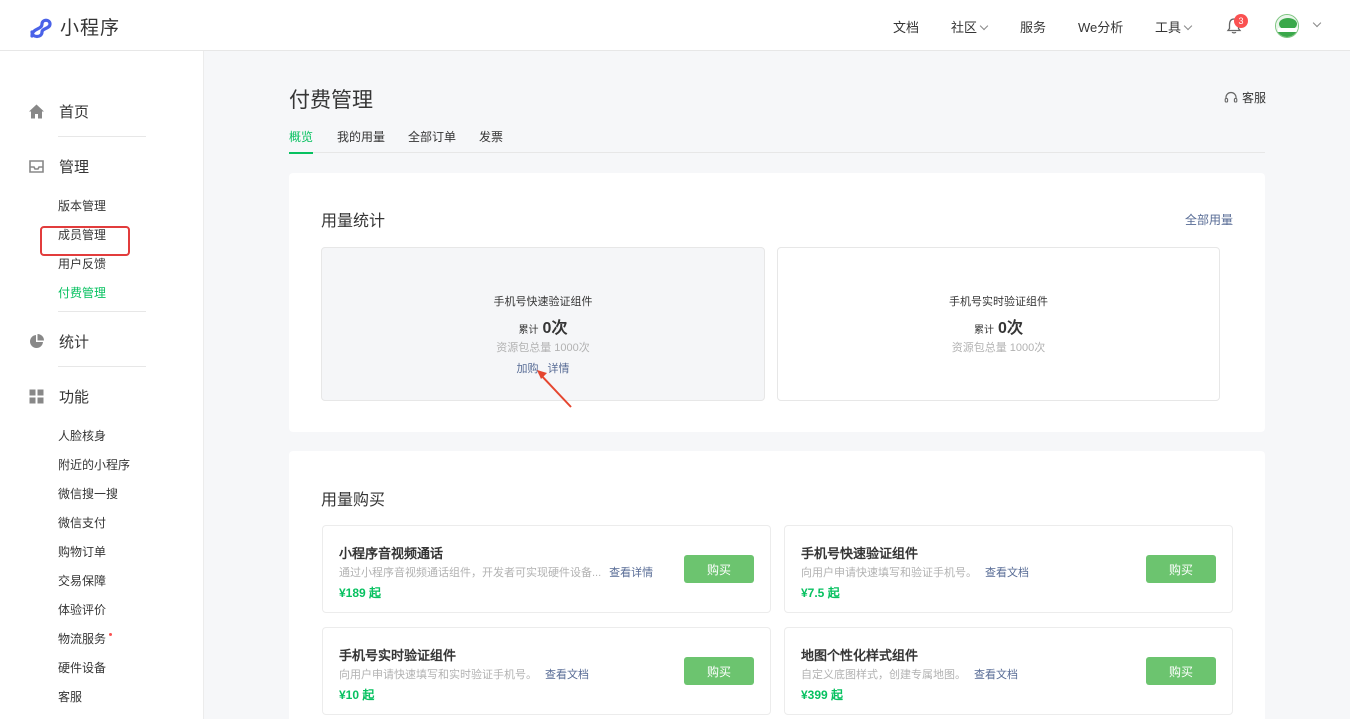 Image resolution: width=1350 pixels, height=719 pixels. I want to click on view-details-link: 查看详情, so click(631, 573).